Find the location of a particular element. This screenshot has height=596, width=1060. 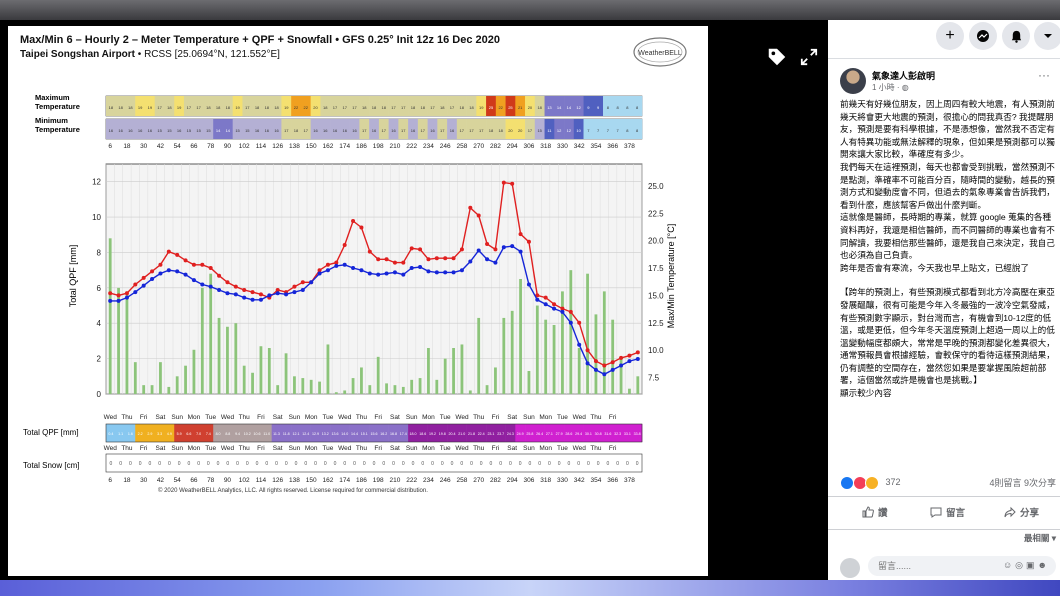

bell-icon is located at coordinates (1016, 36).